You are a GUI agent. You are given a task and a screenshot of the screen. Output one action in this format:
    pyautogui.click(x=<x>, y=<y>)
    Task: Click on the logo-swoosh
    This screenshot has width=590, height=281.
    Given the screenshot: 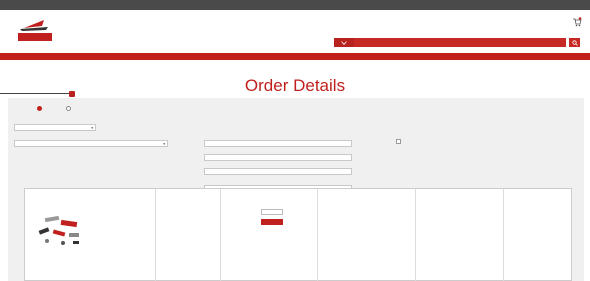 What is the action you would take?
    pyautogui.click(x=34, y=24)
    